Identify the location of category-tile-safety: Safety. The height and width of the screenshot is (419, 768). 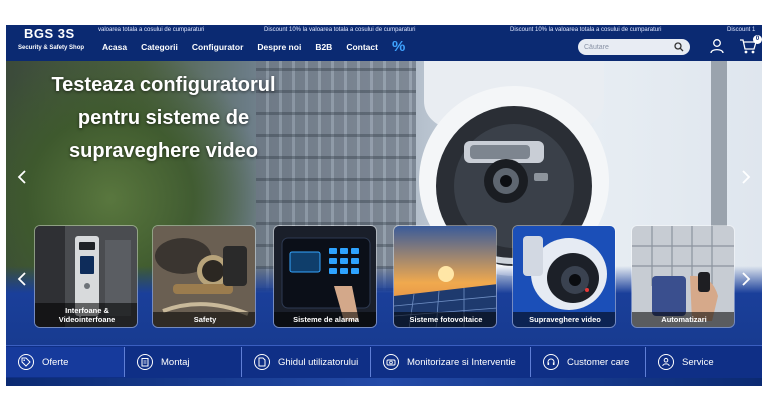
(204, 276).